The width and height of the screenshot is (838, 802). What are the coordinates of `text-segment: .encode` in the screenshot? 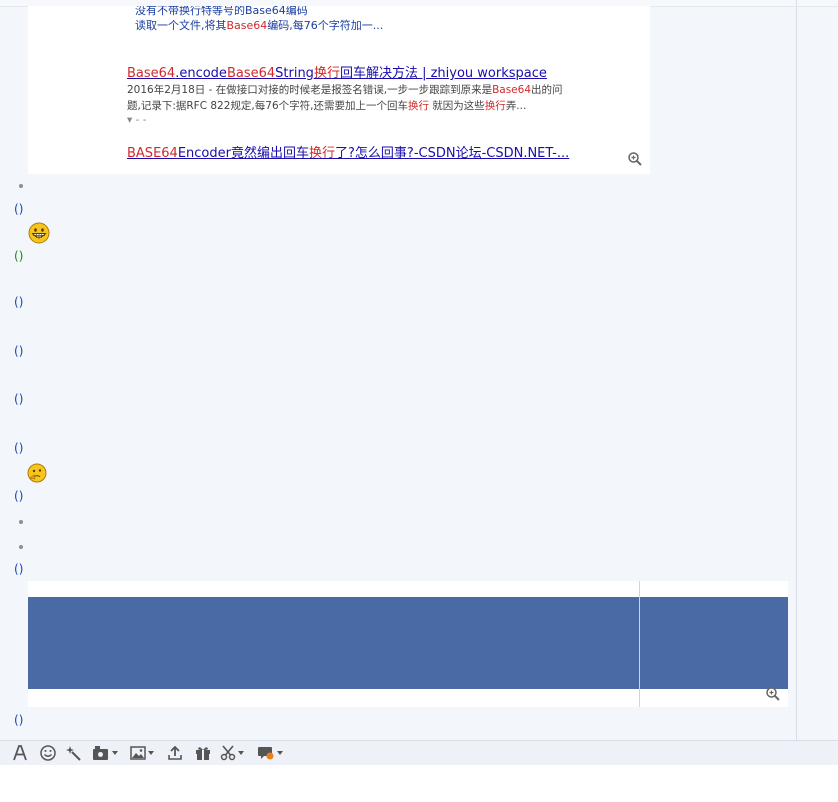 It's located at (201, 73).